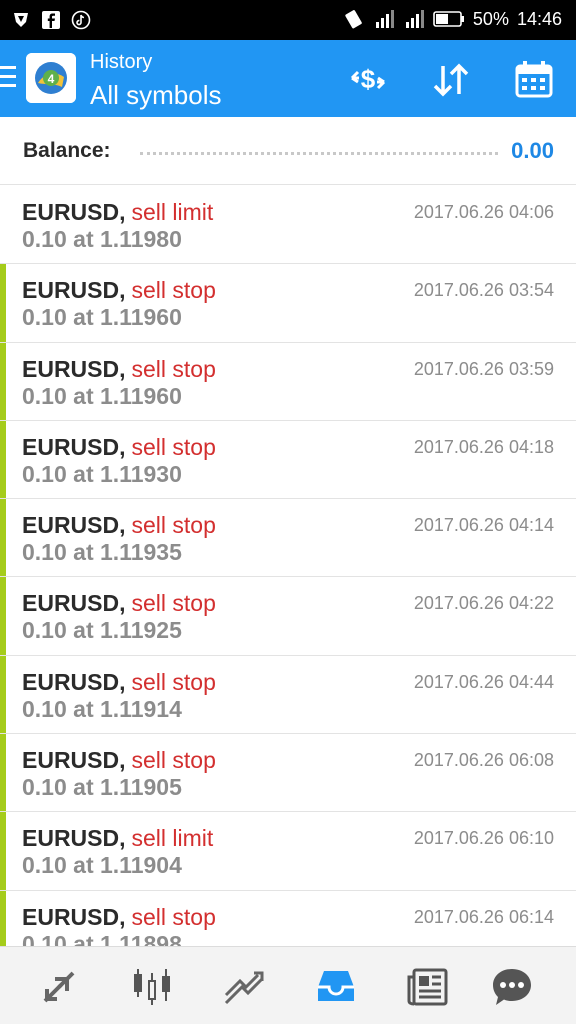  I want to click on news-icon, so click(428, 987).